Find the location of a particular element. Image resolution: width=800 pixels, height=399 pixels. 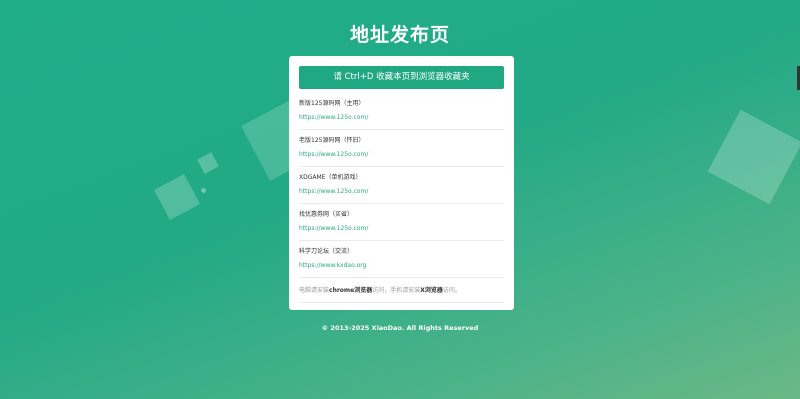

site-name: 老版125源码网（怀旧） is located at coordinates (332, 140).